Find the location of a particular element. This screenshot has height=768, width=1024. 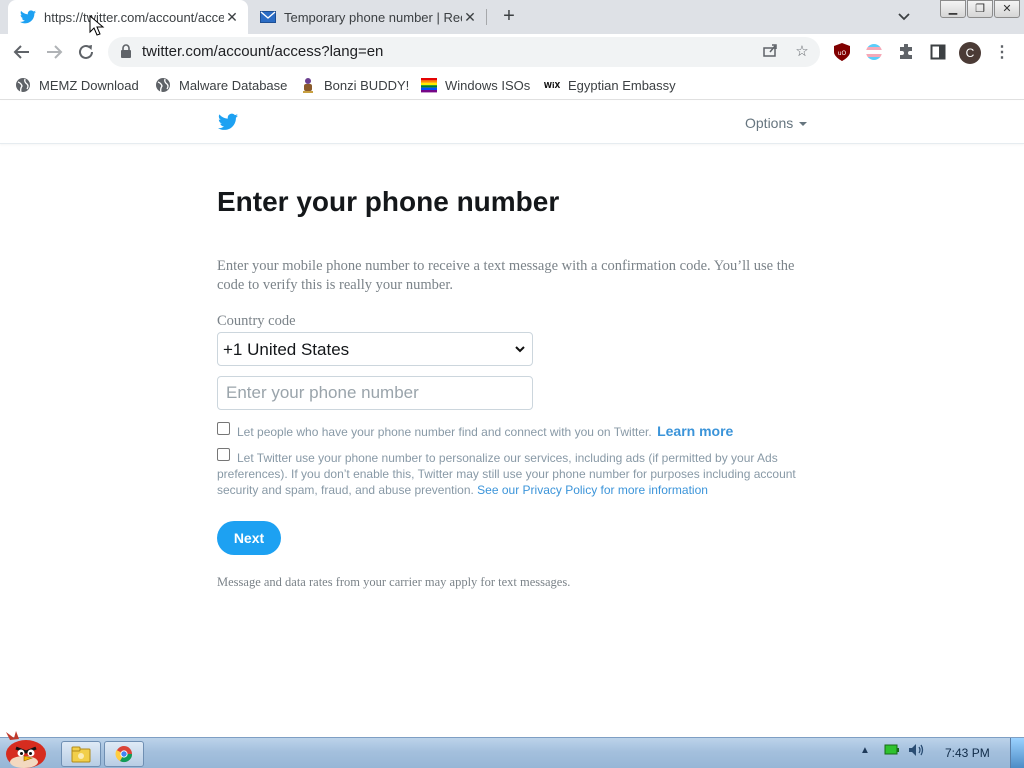

bookmark-label: Malware Database is located at coordinates (233, 85).